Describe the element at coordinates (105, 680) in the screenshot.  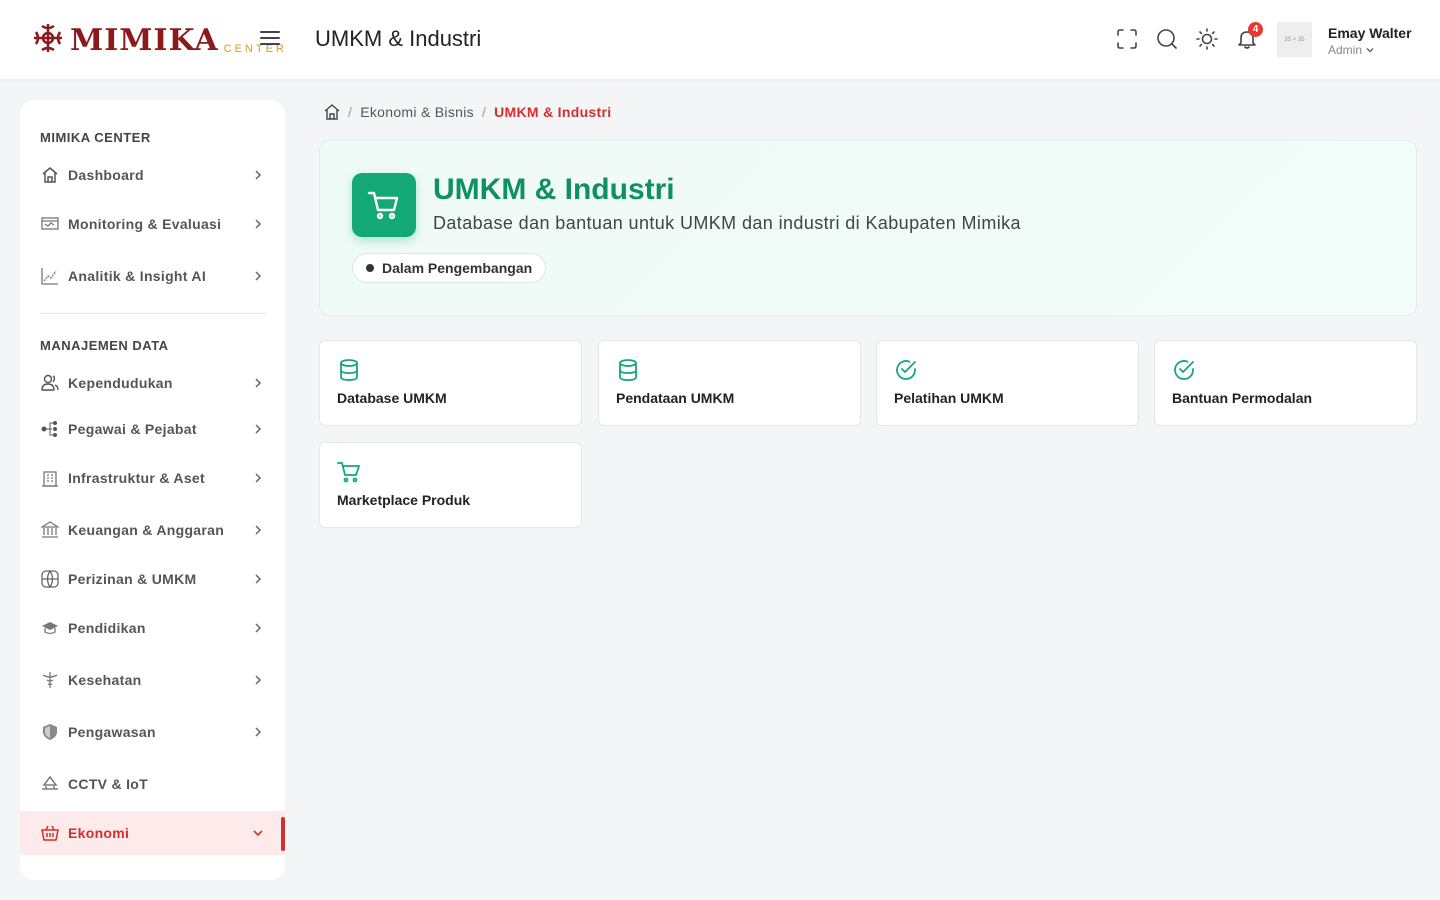
I see `sidebar-item-label: Kesehatan` at that location.